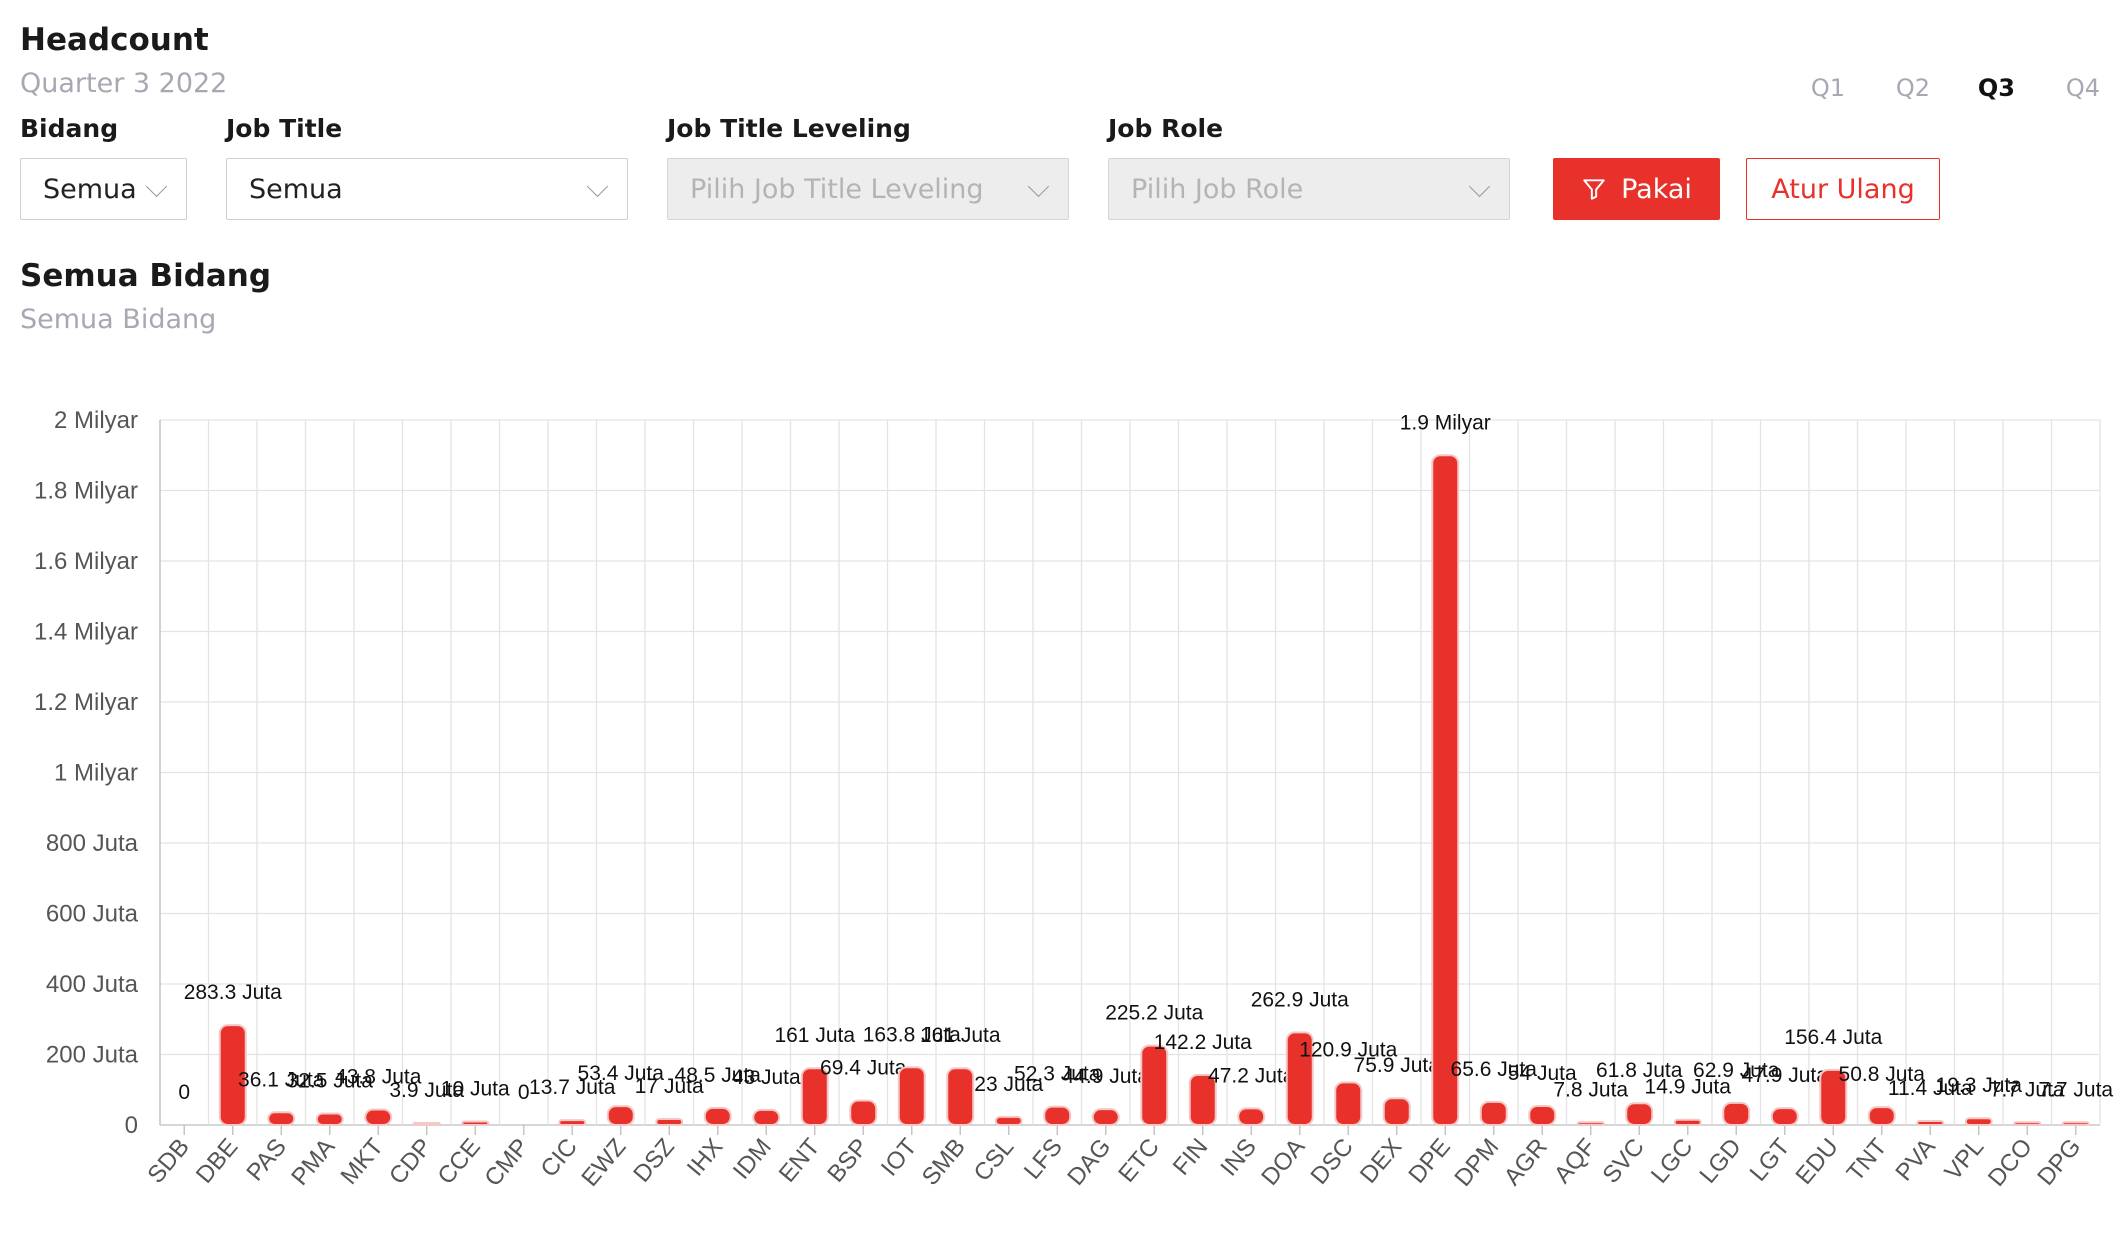 Image resolution: width=2120 pixels, height=1250 pixels. What do you see at coordinates (90, 189) in the screenshot?
I see `bidang-select-value: Semua` at bounding box center [90, 189].